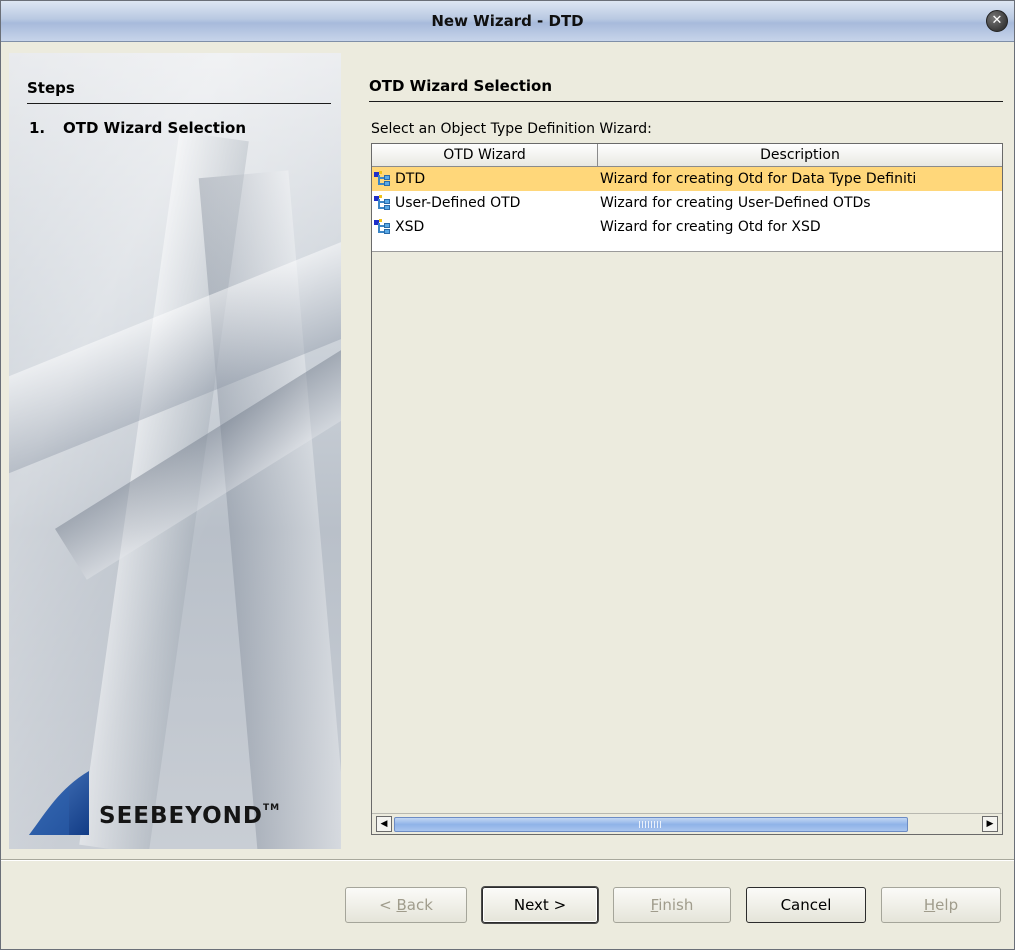  I want to click on logo-text: SeeBeyond, so click(181, 816).